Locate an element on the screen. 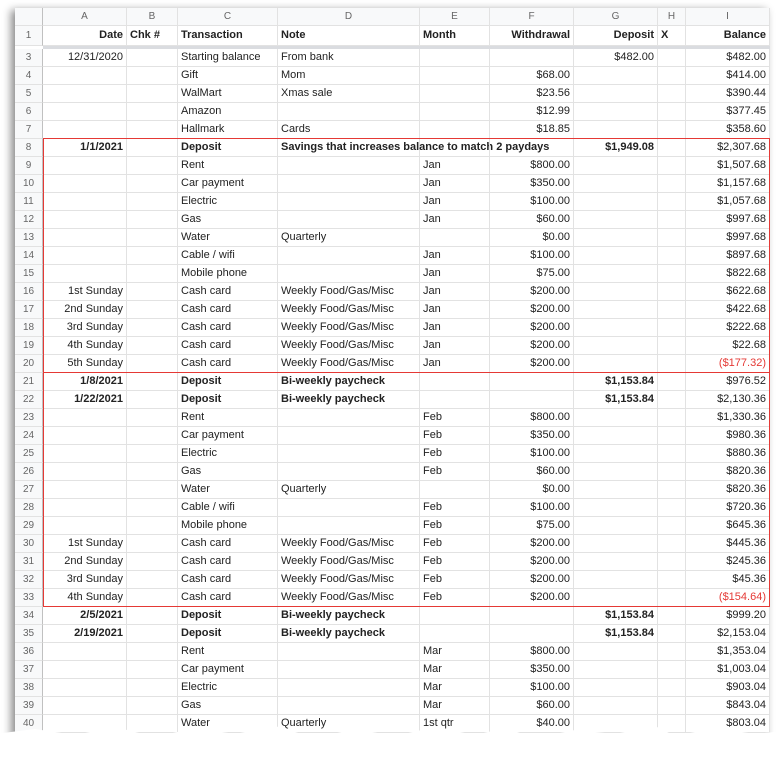 This screenshot has height=764, width=782. cell-note: Xmas sale is located at coordinates (349, 94).